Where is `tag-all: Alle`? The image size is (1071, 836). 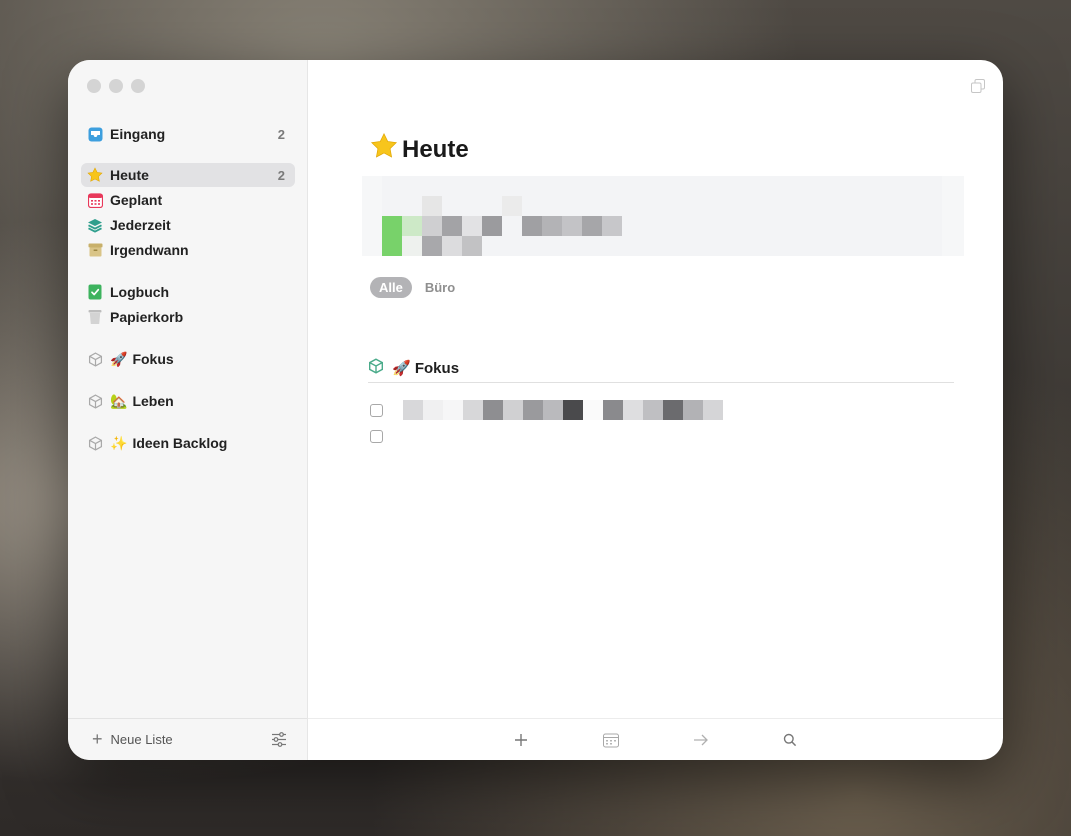 tag-all: Alle is located at coordinates (391, 287).